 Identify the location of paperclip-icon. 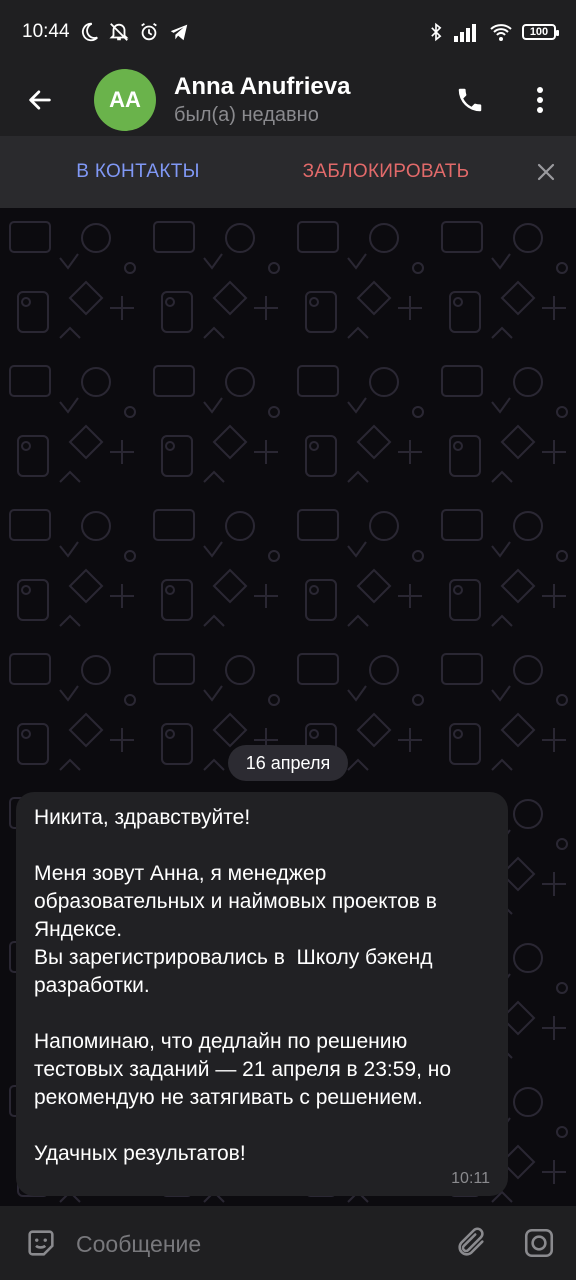
(471, 1241).